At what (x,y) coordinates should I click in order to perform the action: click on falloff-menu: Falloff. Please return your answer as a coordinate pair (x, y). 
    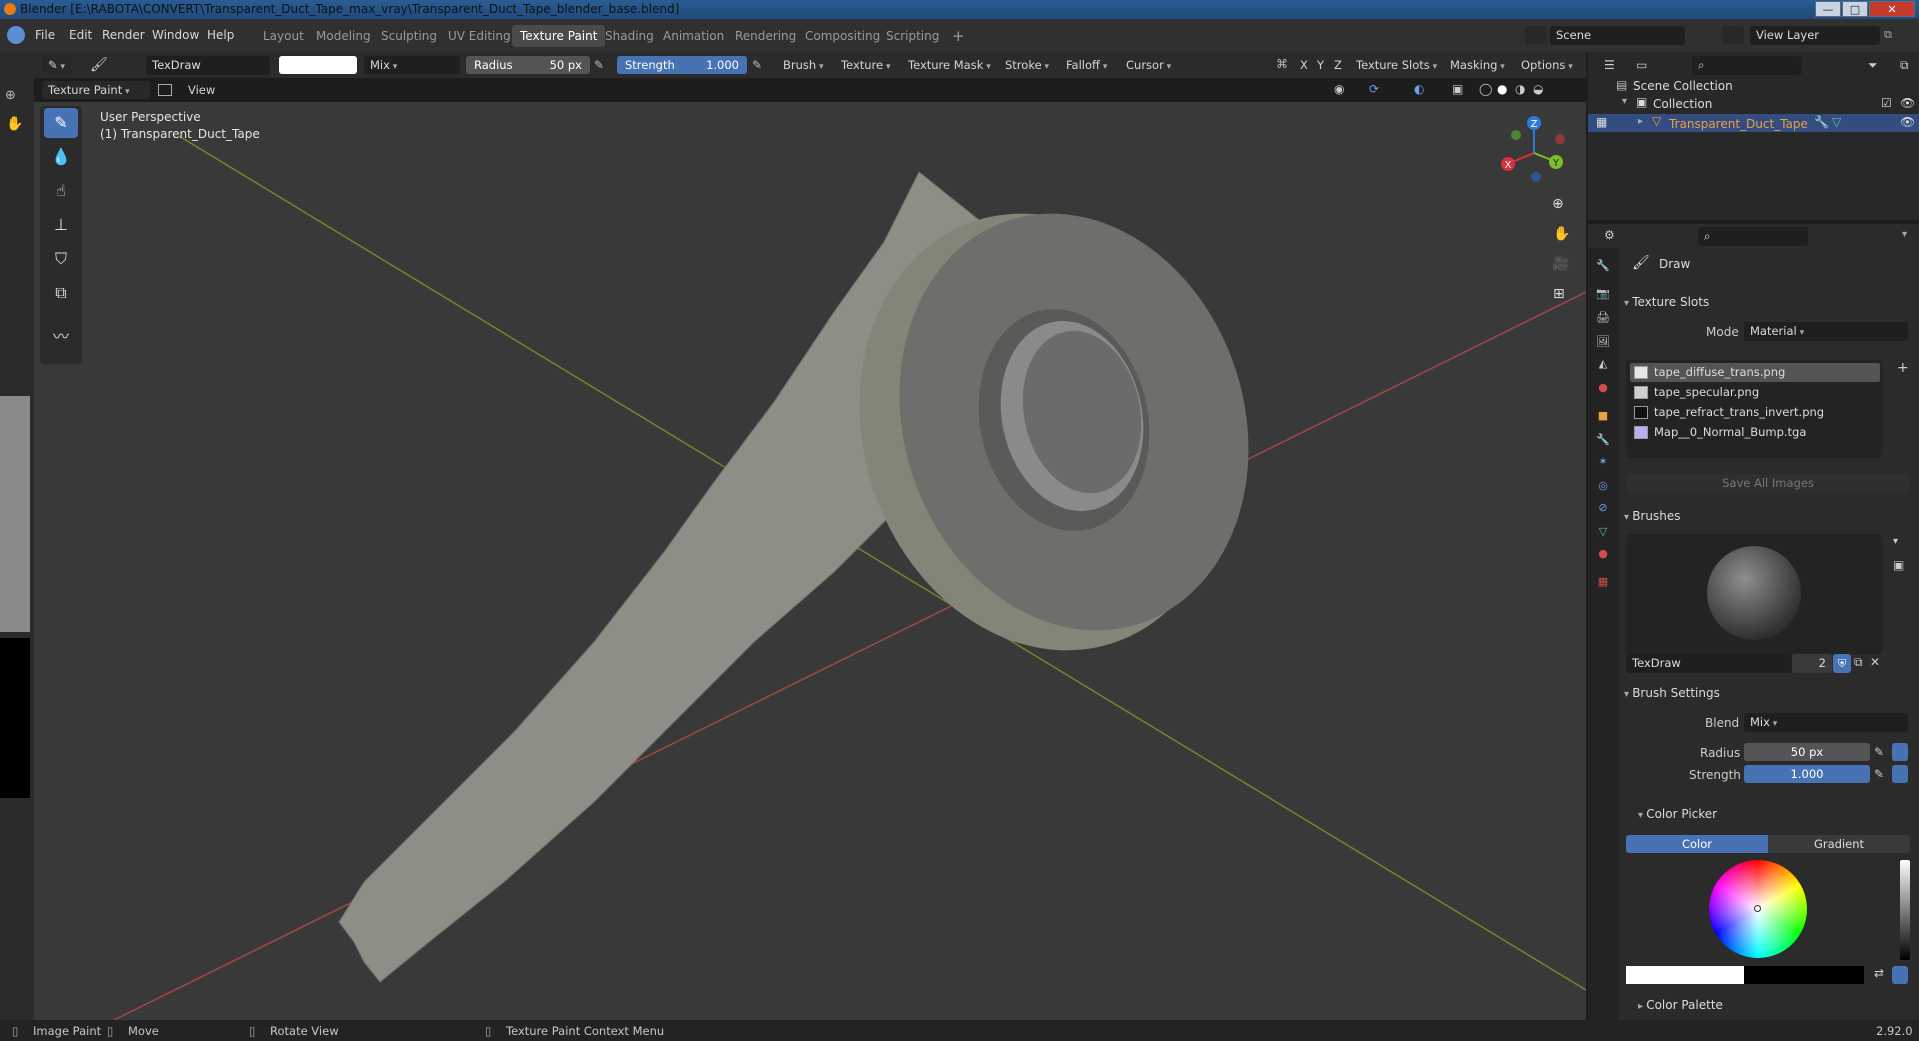
    Looking at the image, I should click on (1086, 65).